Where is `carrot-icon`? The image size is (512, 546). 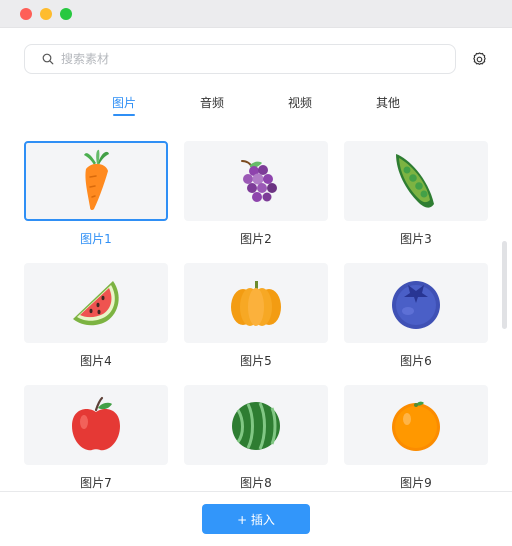
carrot-icon is located at coordinates (96, 180).